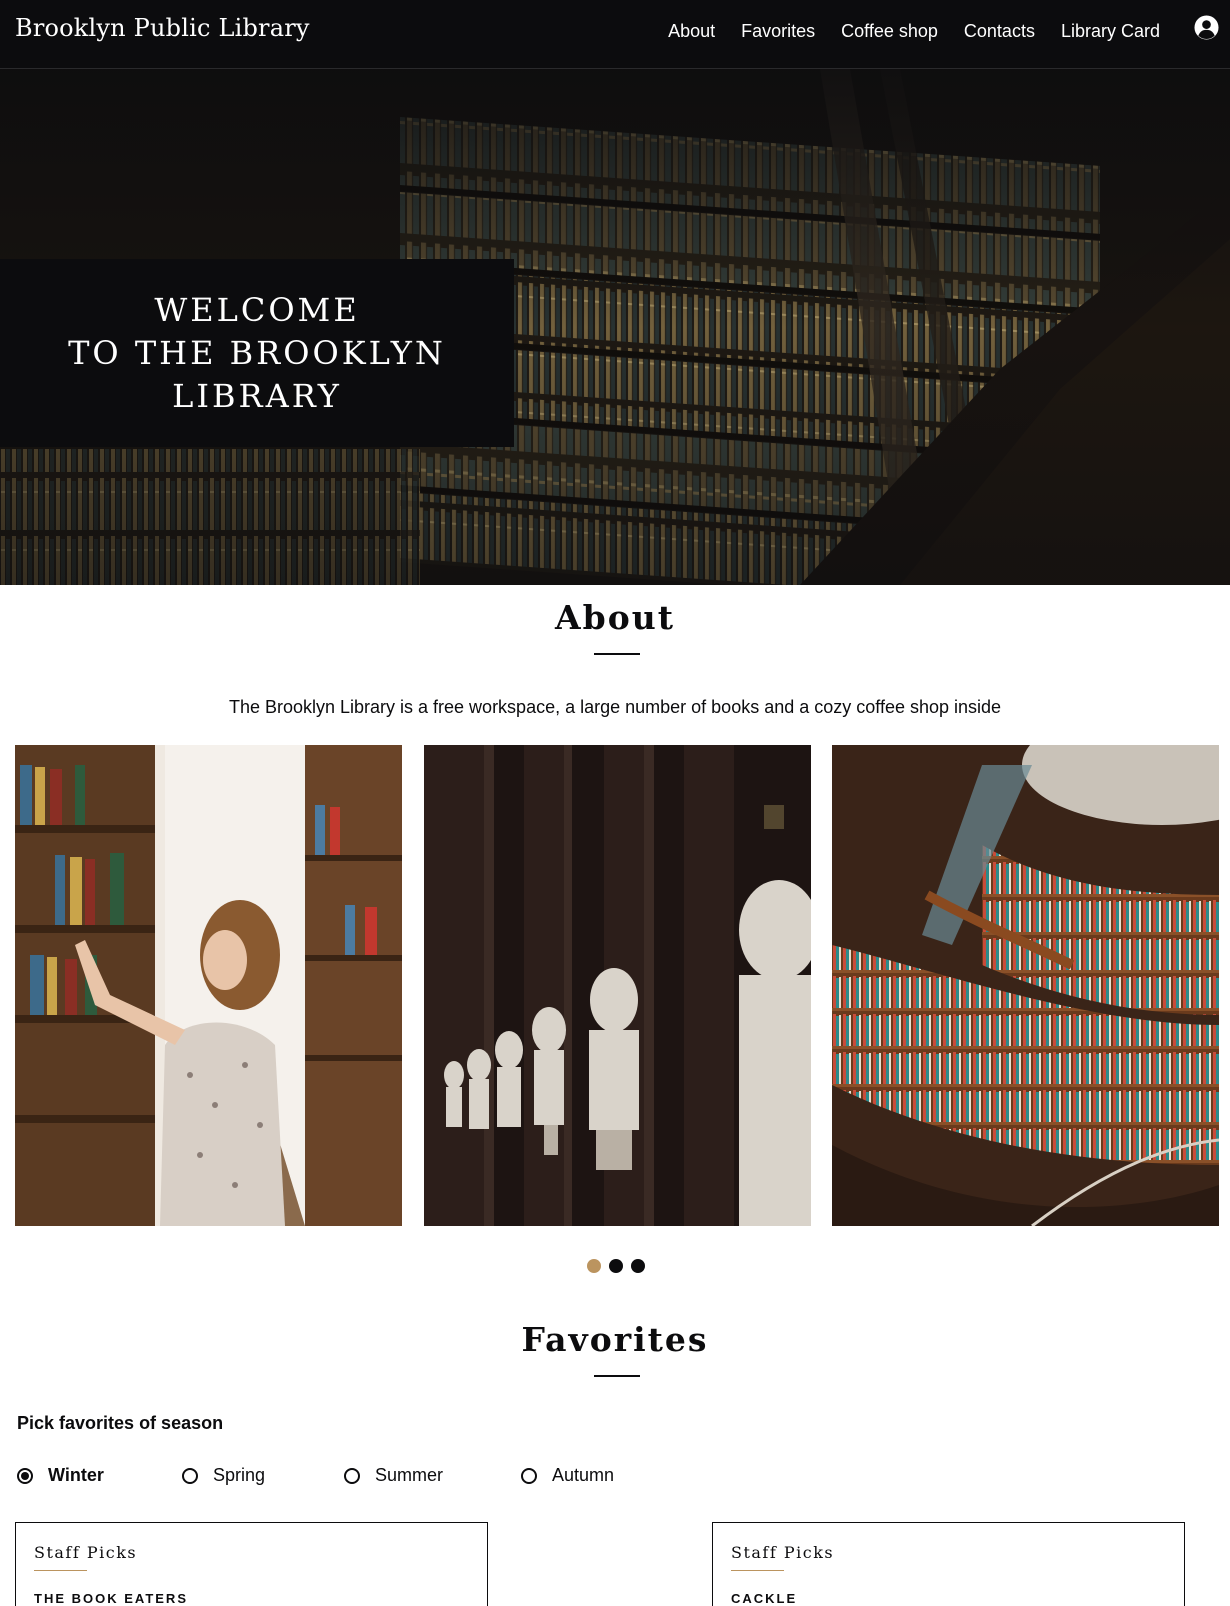 The image size is (1230, 1606). Describe the element at coordinates (1025, 985) in the screenshot. I see `curved-library-shelves-image` at that location.